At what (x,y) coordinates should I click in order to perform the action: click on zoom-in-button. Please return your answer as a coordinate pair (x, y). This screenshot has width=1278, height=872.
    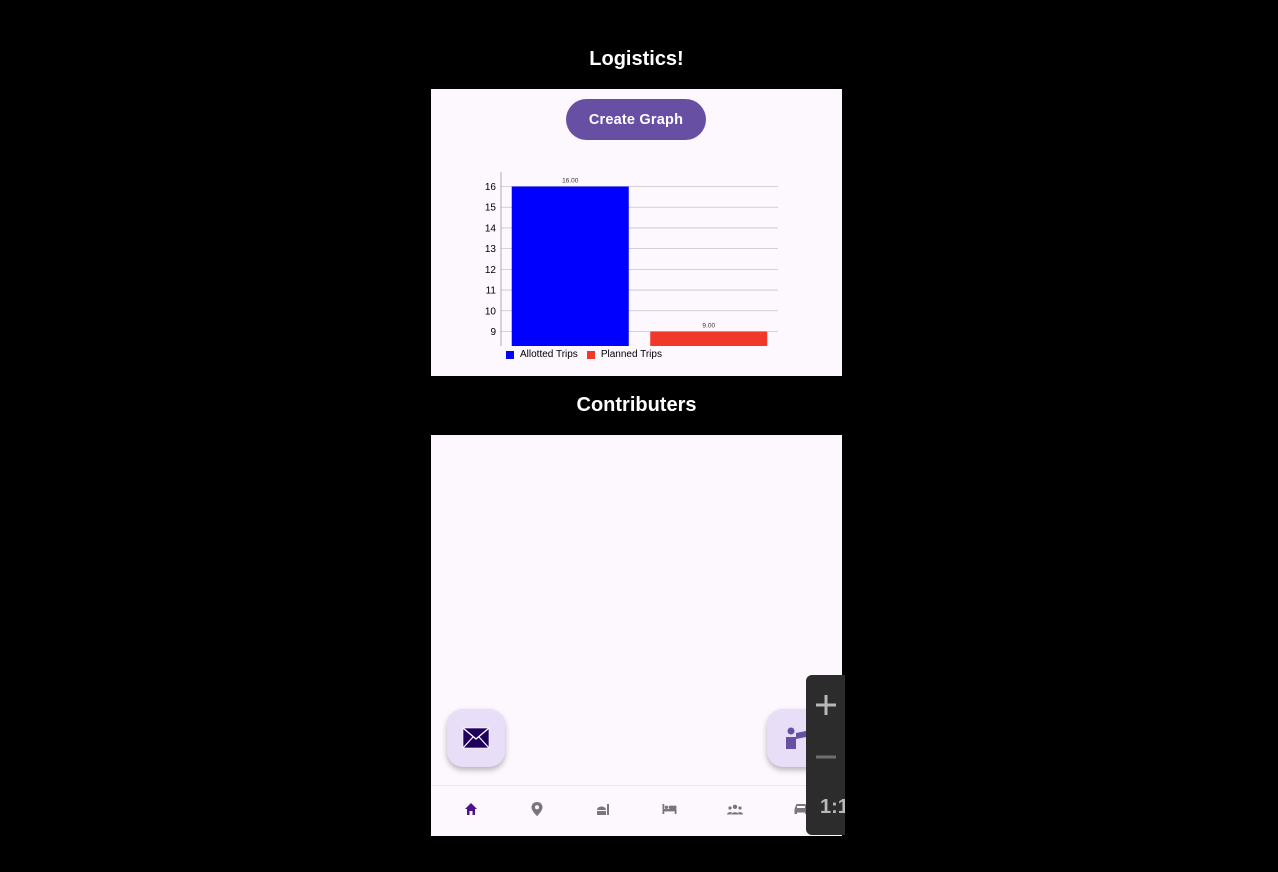
    Looking at the image, I should click on (825, 705).